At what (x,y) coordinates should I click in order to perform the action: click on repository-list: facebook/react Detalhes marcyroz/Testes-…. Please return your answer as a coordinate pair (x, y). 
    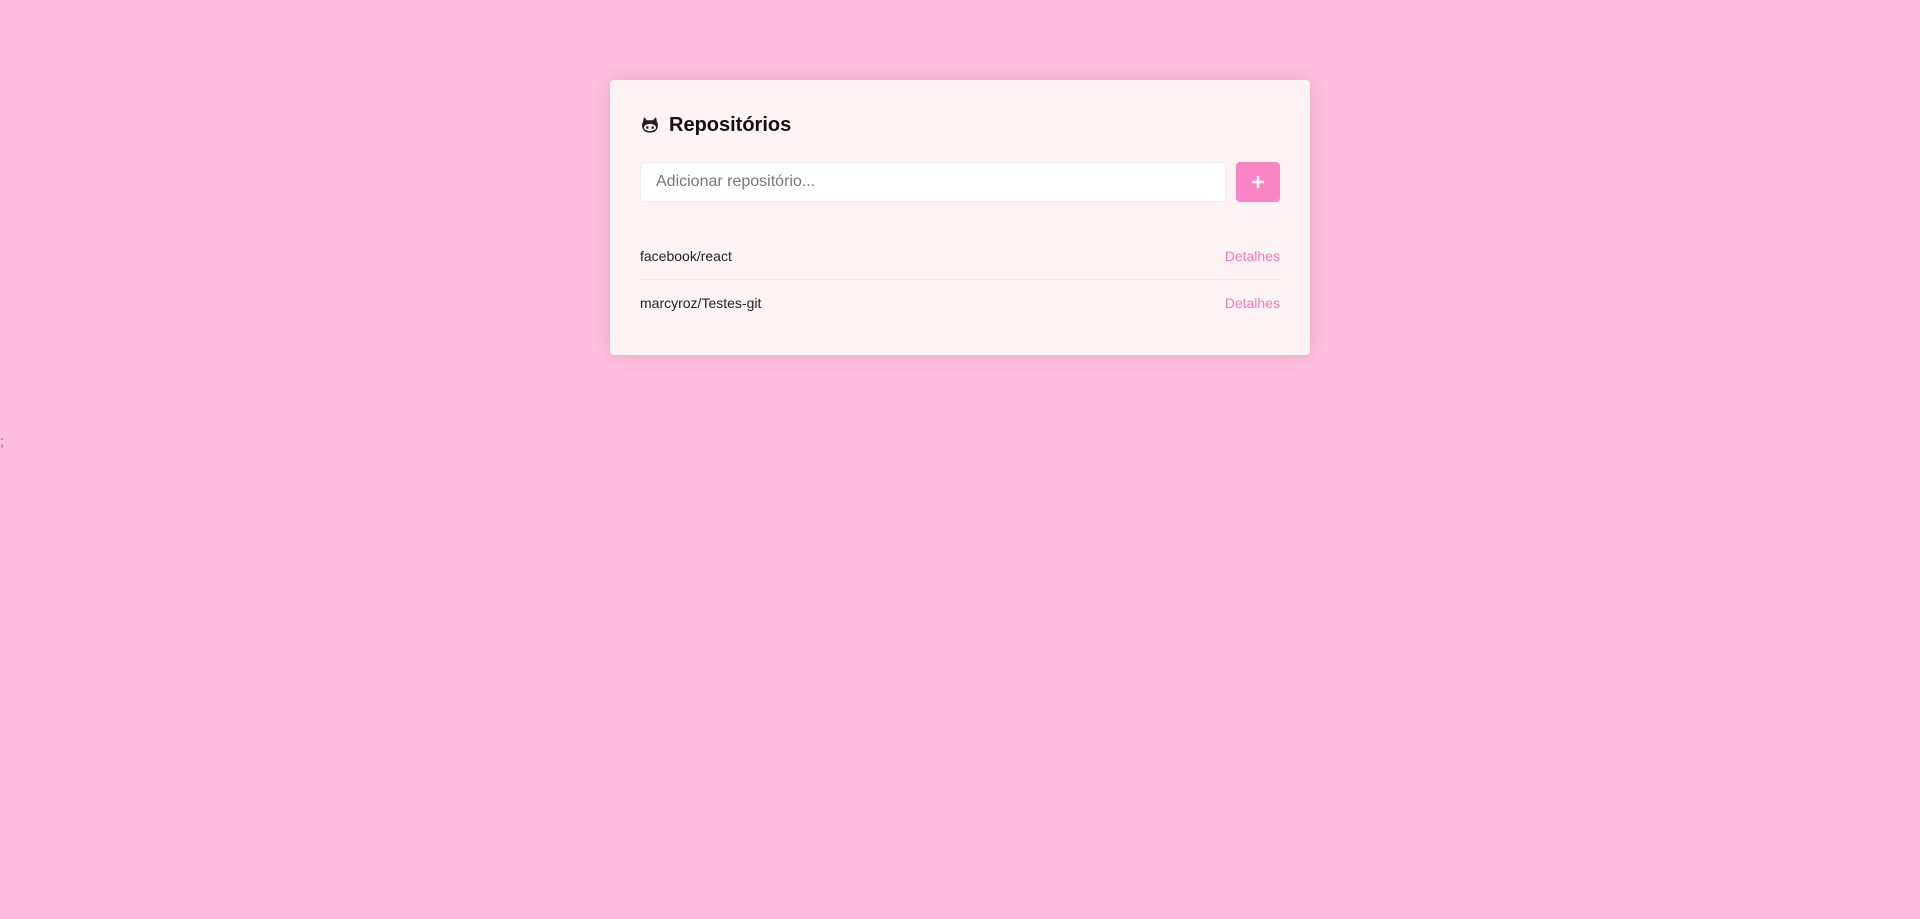
    Looking at the image, I should click on (960, 279).